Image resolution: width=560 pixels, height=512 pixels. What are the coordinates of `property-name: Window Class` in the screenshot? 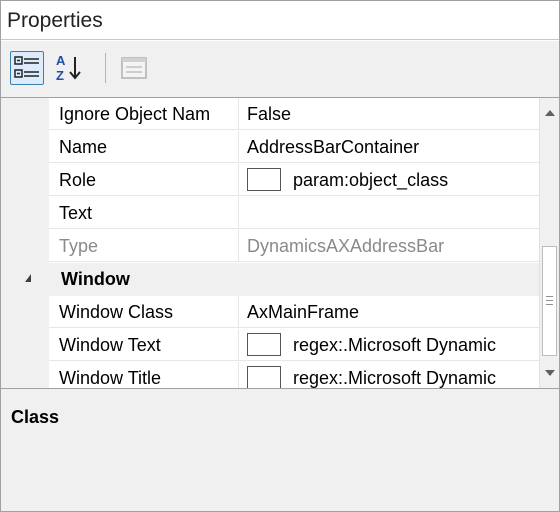 It's located at (144, 312).